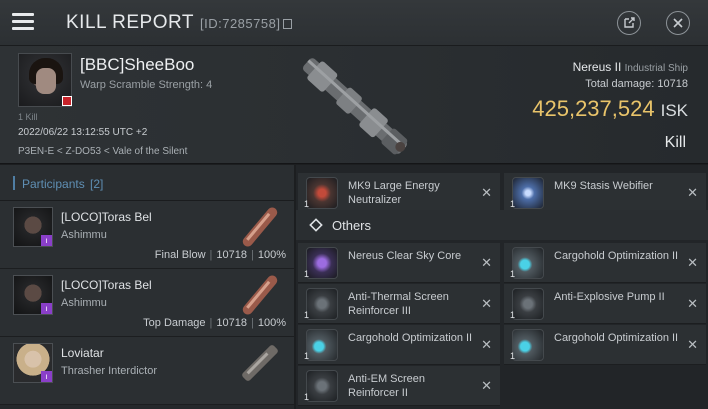  Describe the element at coordinates (605, 193) in the screenshot. I see `item-slot: 1 MK9 Stasis Webifier ✕` at that location.